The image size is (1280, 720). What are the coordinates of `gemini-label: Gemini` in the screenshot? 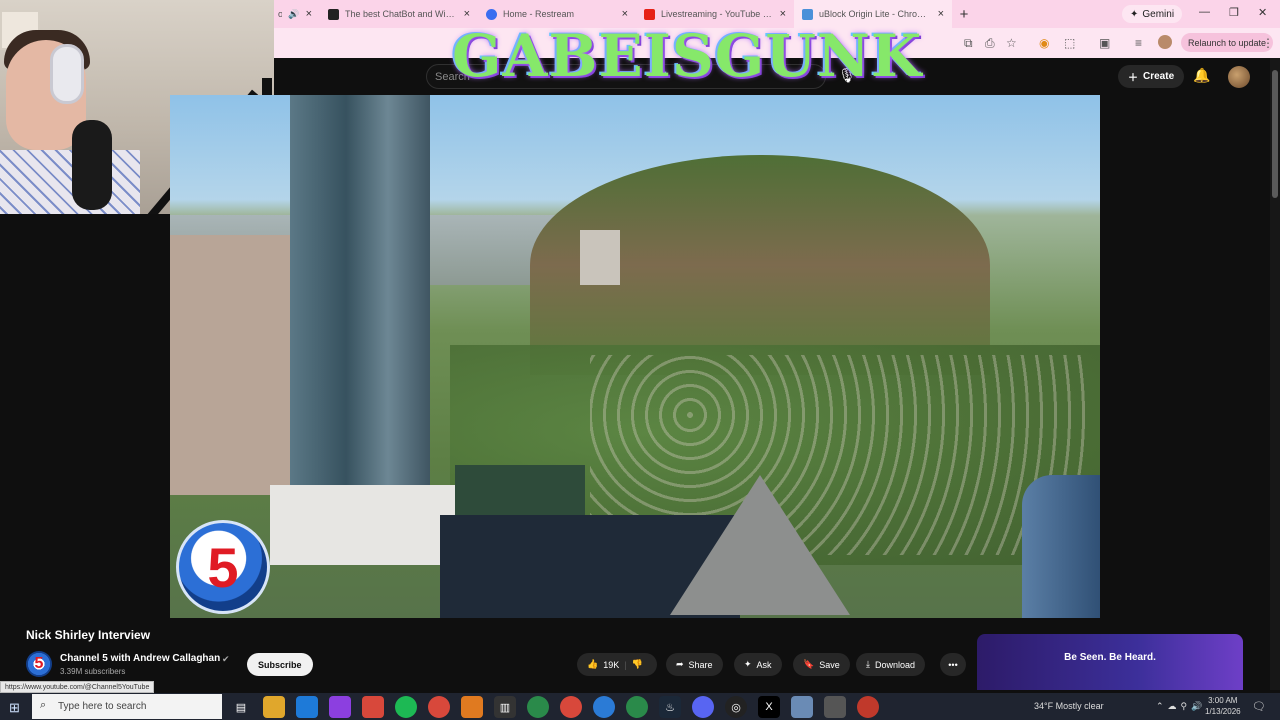 It's located at (1158, 14).